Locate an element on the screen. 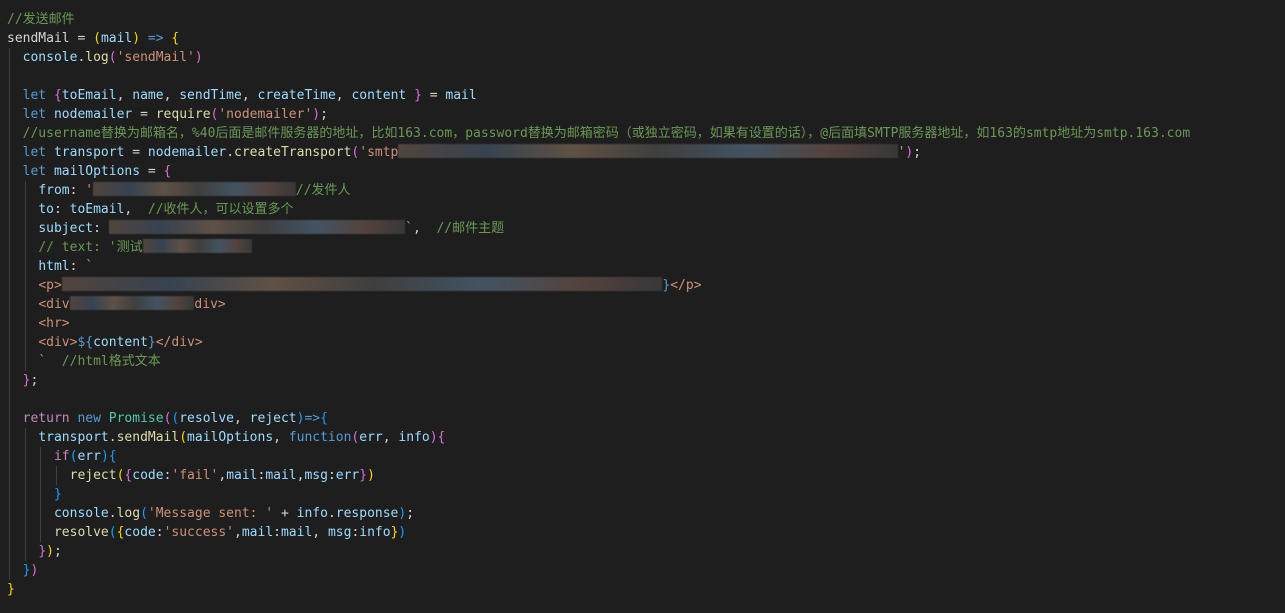  code-line: subject: `, //邮件主题 is located at coordinates (642, 228).